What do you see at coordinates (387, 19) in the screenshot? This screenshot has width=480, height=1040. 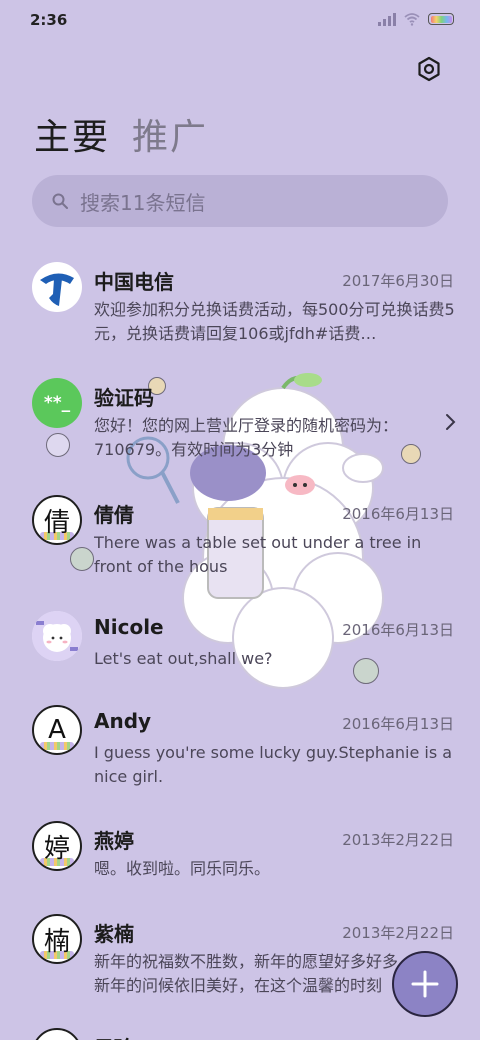 I see `signal-icon` at bounding box center [387, 19].